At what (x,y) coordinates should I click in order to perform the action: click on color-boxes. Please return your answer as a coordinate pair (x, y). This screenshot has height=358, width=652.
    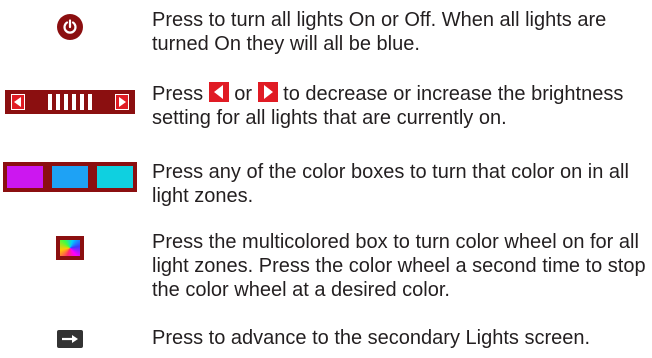
    Looking at the image, I should click on (70, 177).